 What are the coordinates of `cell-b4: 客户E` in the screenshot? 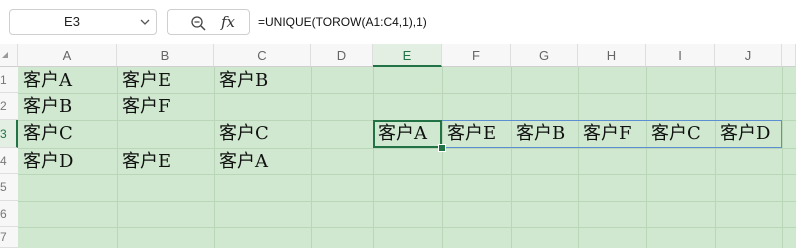 It's located at (165, 161).